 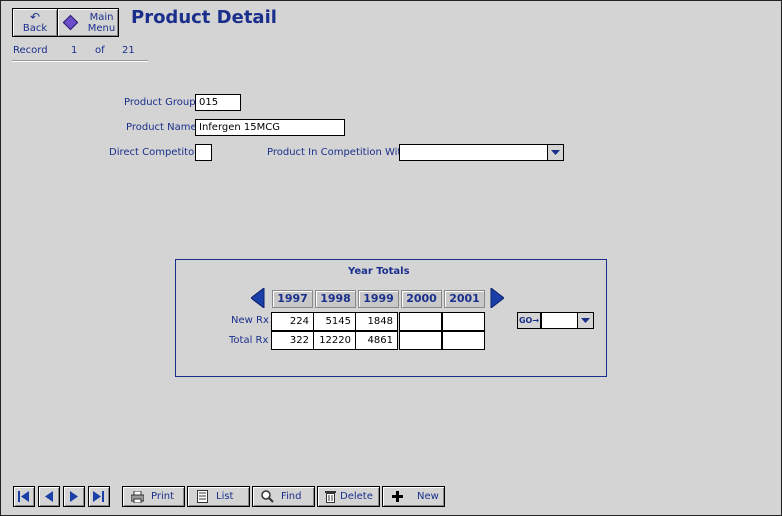 What do you see at coordinates (30, 50) in the screenshot?
I see `record-label: Record` at bounding box center [30, 50].